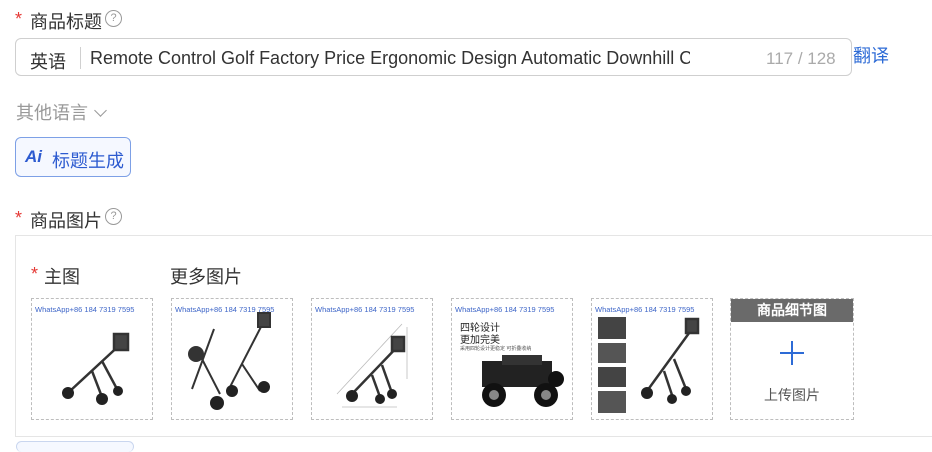 This screenshot has width=932, height=452. Describe the element at coordinates (66, 221) in the screenshot. I see `image-field-label: 商品图片` at that location.